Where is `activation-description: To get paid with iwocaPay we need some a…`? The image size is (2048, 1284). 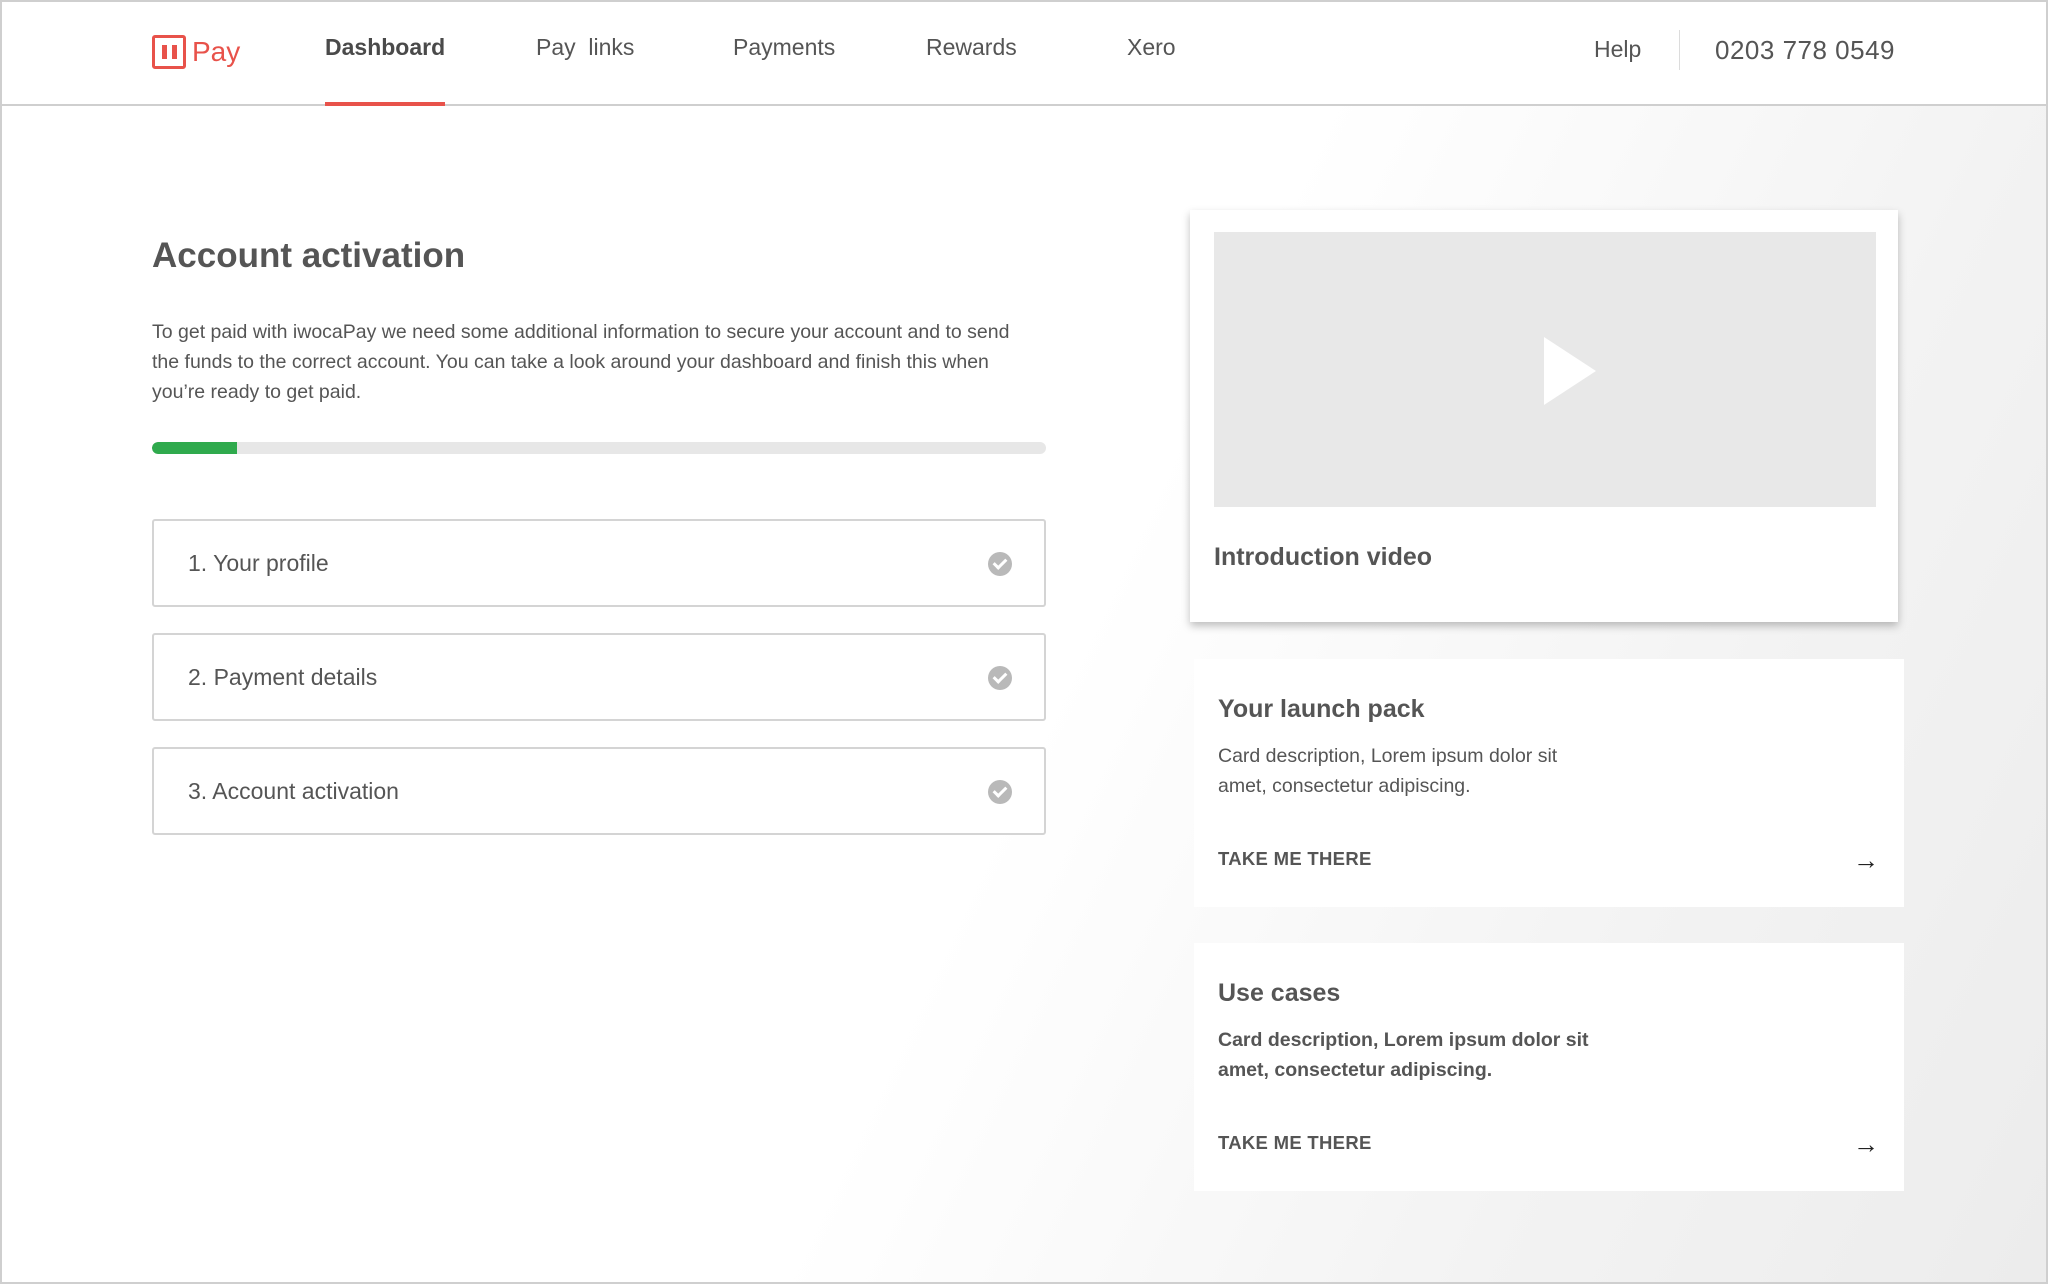 activation-description: To get paid with iwocaPay we need some a… is located at coordinates (581, 362).